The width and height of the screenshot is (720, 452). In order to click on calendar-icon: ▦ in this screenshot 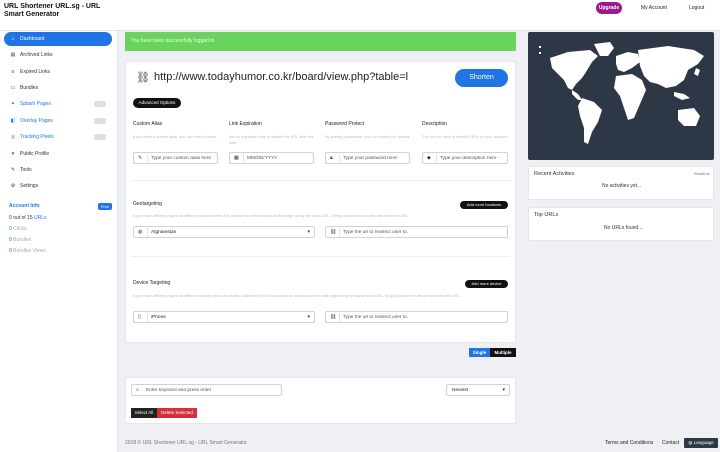, I will do `click(236, 158)`.